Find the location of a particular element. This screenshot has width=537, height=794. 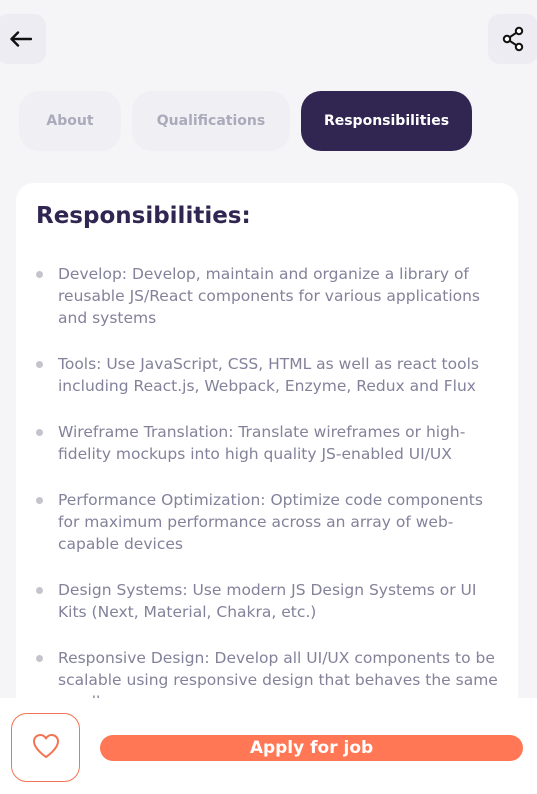

tab-responsibilities: Responsibilities is located at coordinates (386, 121).